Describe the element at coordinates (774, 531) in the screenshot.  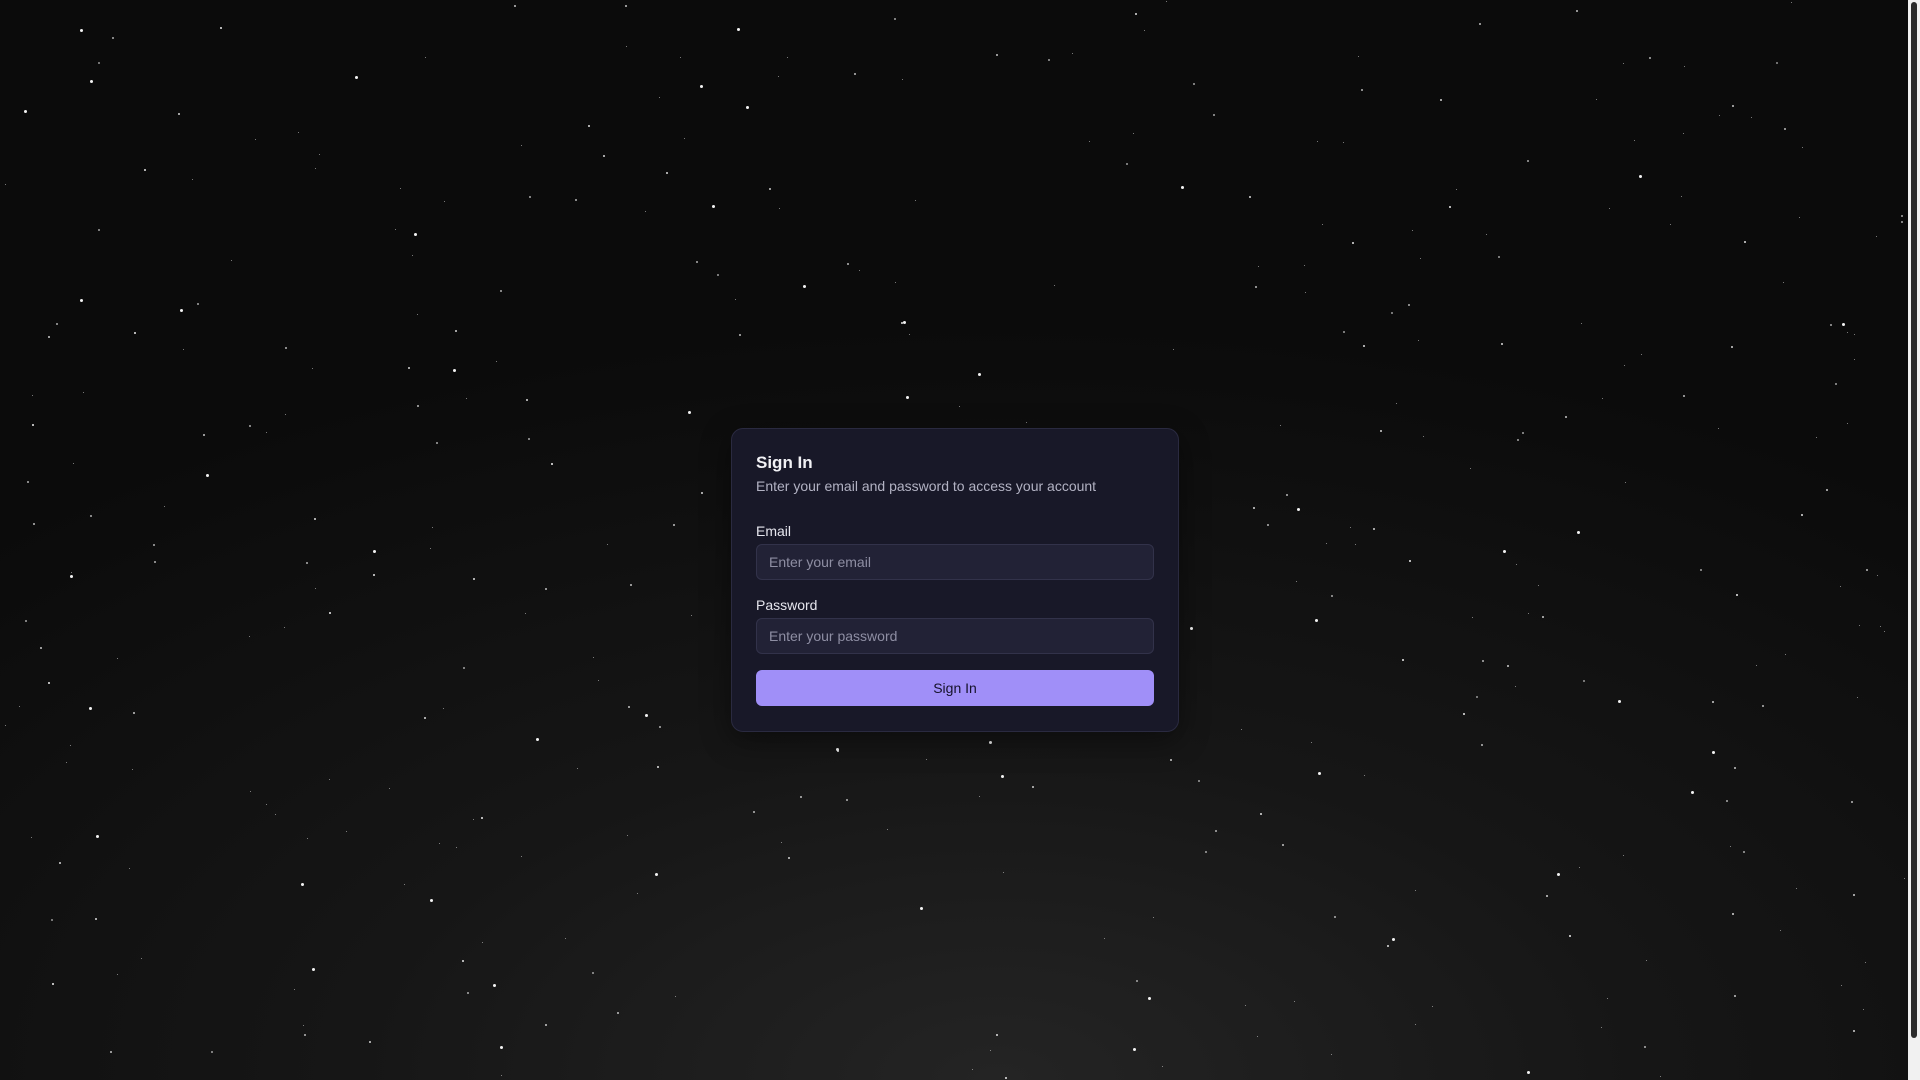
I see `email-label: Email` at that location.